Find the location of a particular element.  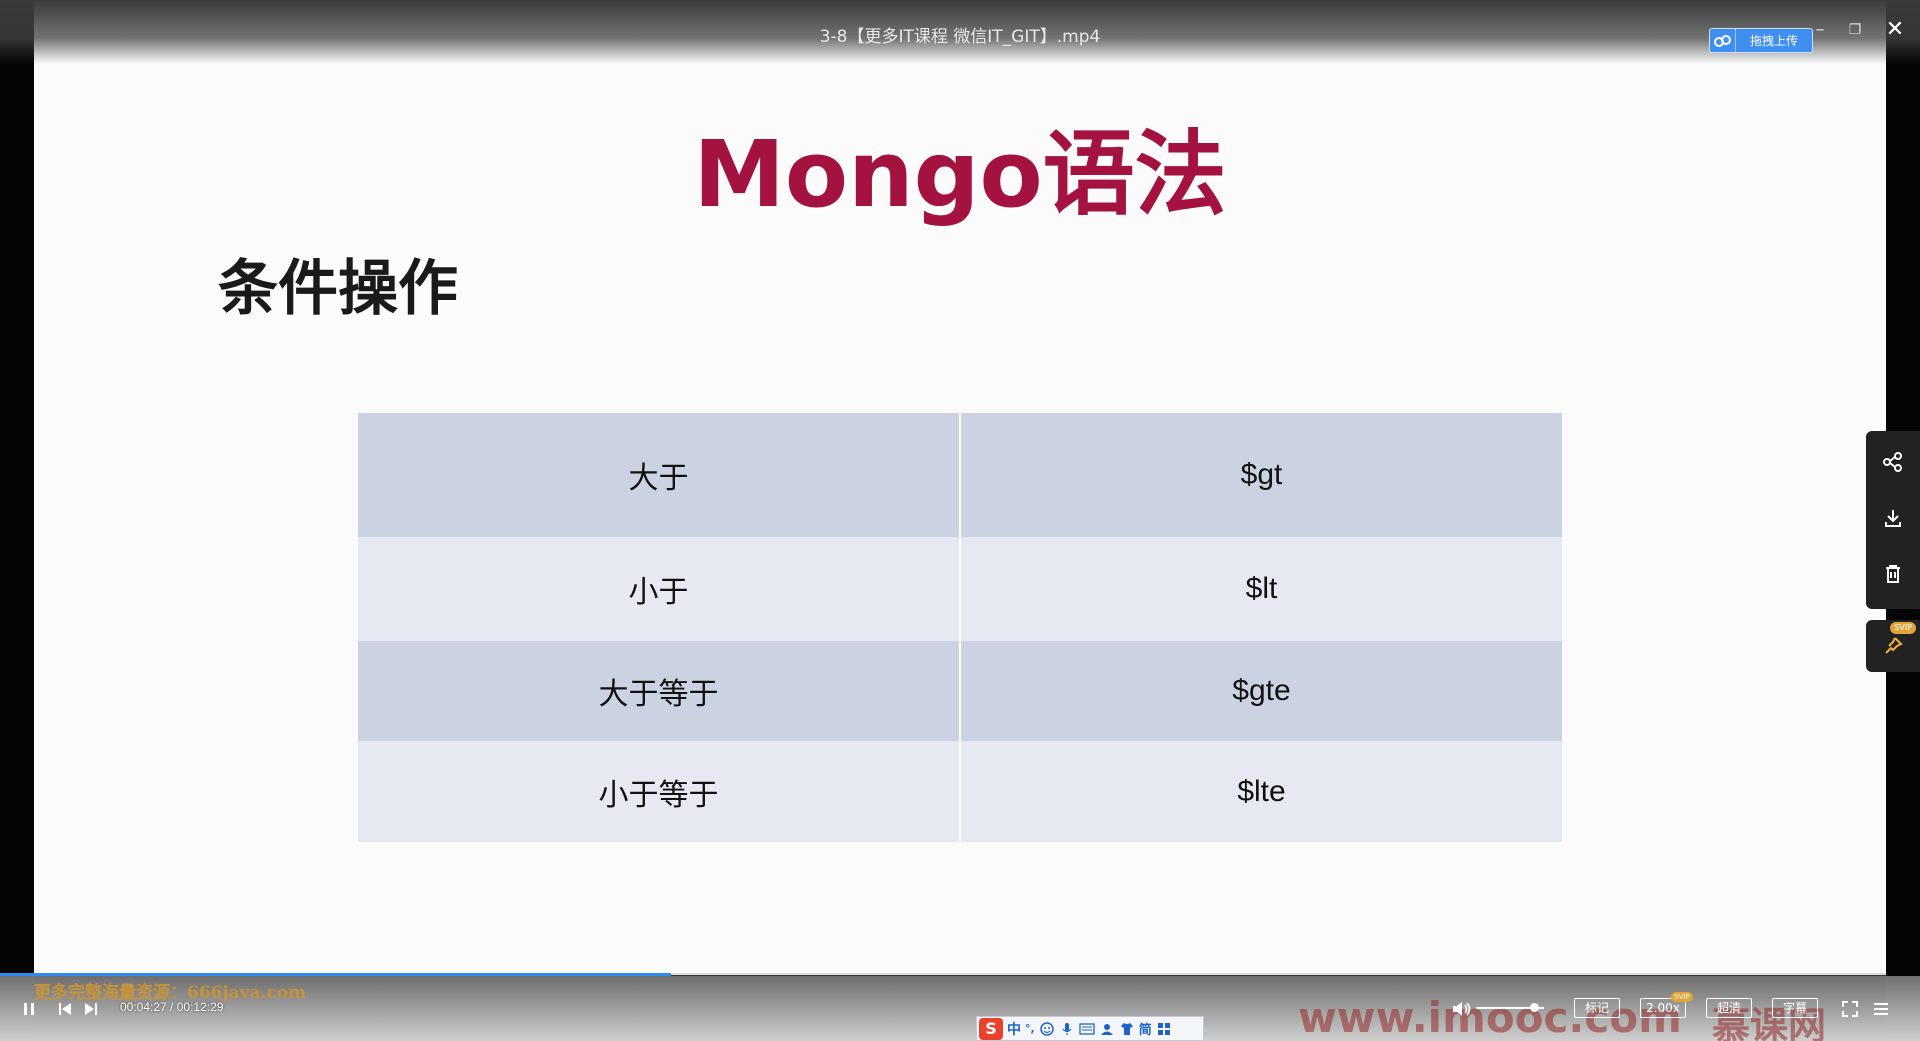

side-action-panel is located at coordinates (1893, 520).